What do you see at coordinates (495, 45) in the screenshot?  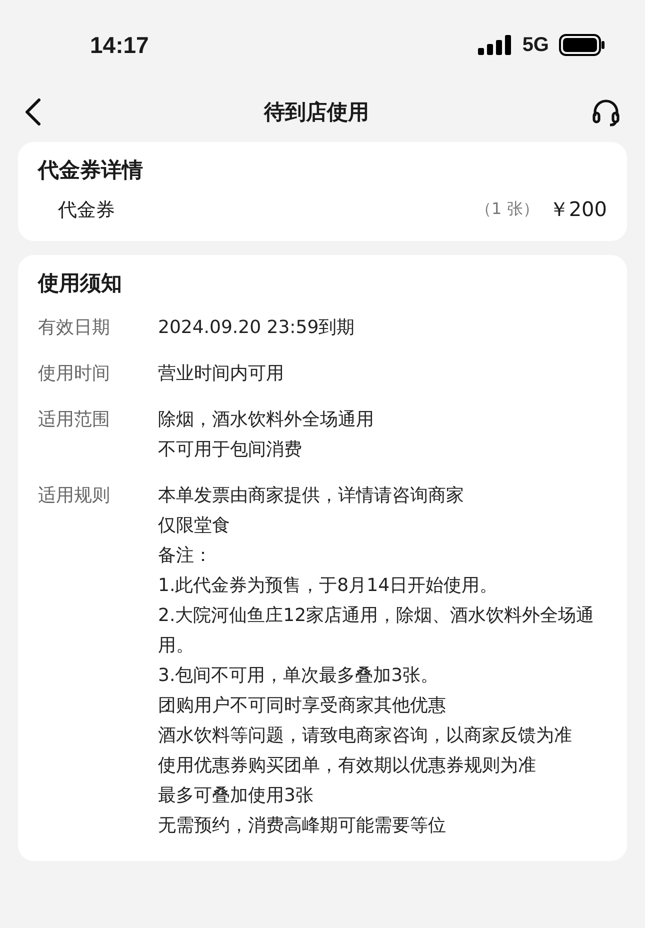 I see `signal-icon` at bounding box center [495, 45].